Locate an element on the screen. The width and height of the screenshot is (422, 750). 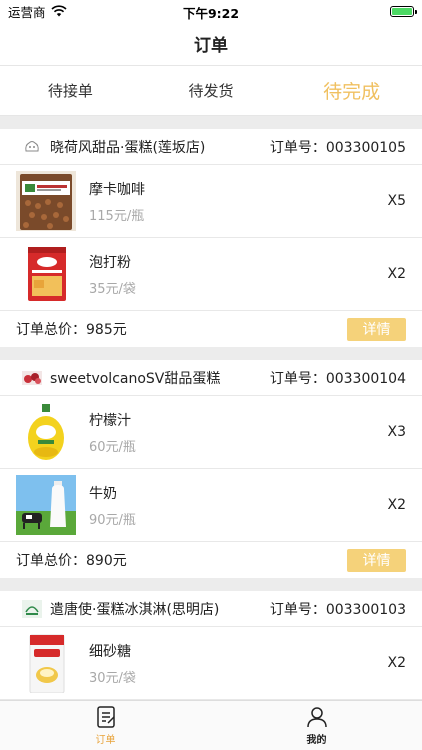
product-name: 泡打粉 is located at coordinates (110, 262).